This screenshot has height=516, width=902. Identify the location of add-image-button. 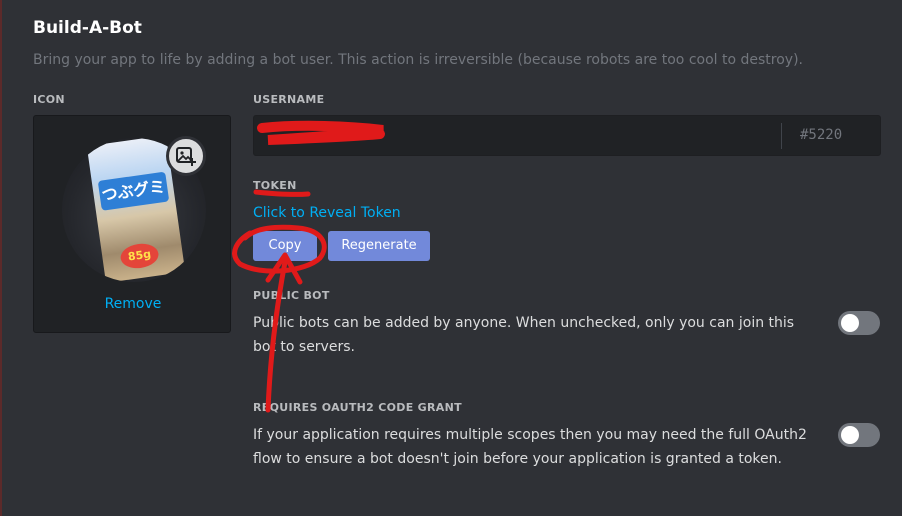
(186, 156).